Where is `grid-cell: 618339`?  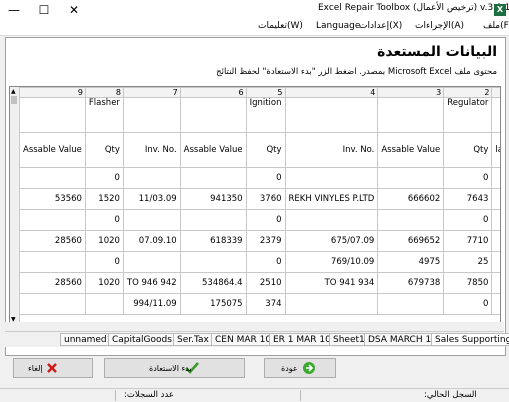
grid-cell: 618339 is located at coordinates (213, 241).